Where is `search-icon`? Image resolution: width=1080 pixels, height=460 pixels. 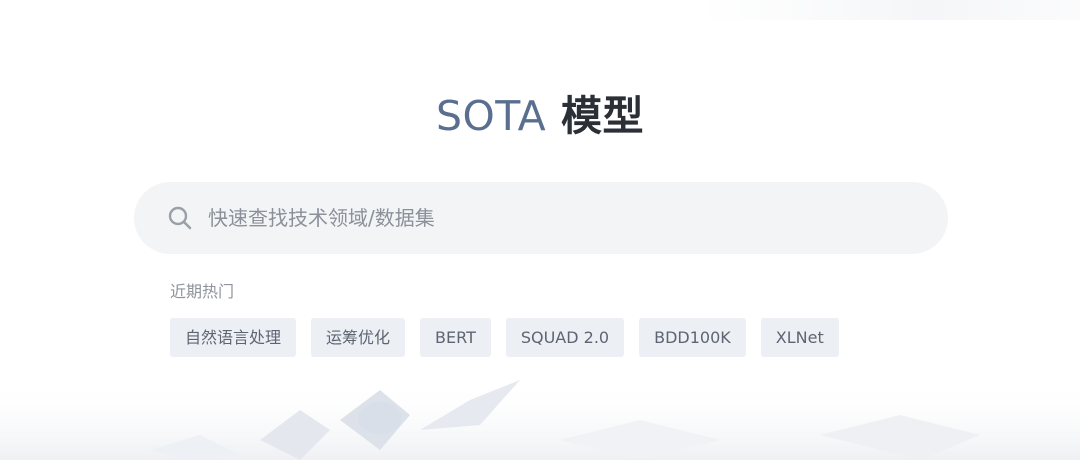
search-icon is located at coordinates (180, 218).